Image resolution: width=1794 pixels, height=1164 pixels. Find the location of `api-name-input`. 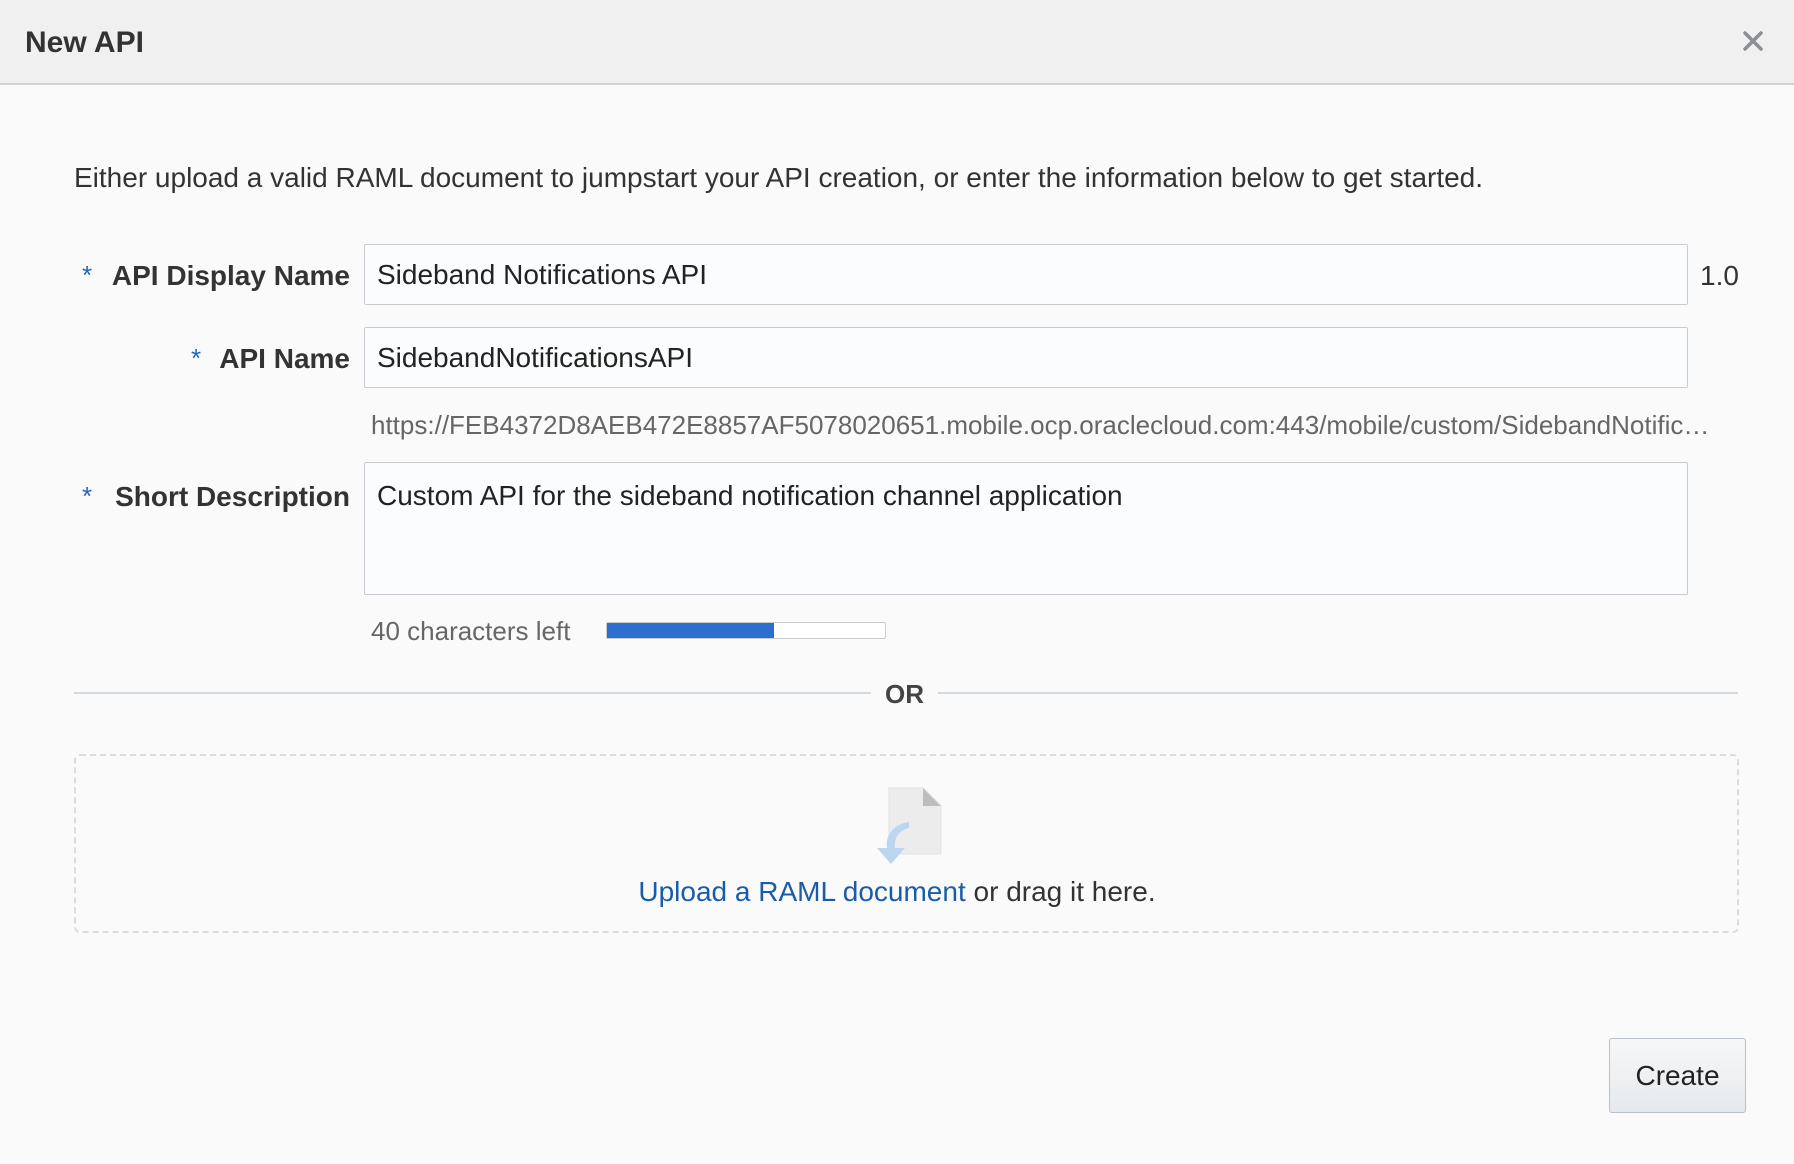

api-name-input is located at coordinates (1026, 357).